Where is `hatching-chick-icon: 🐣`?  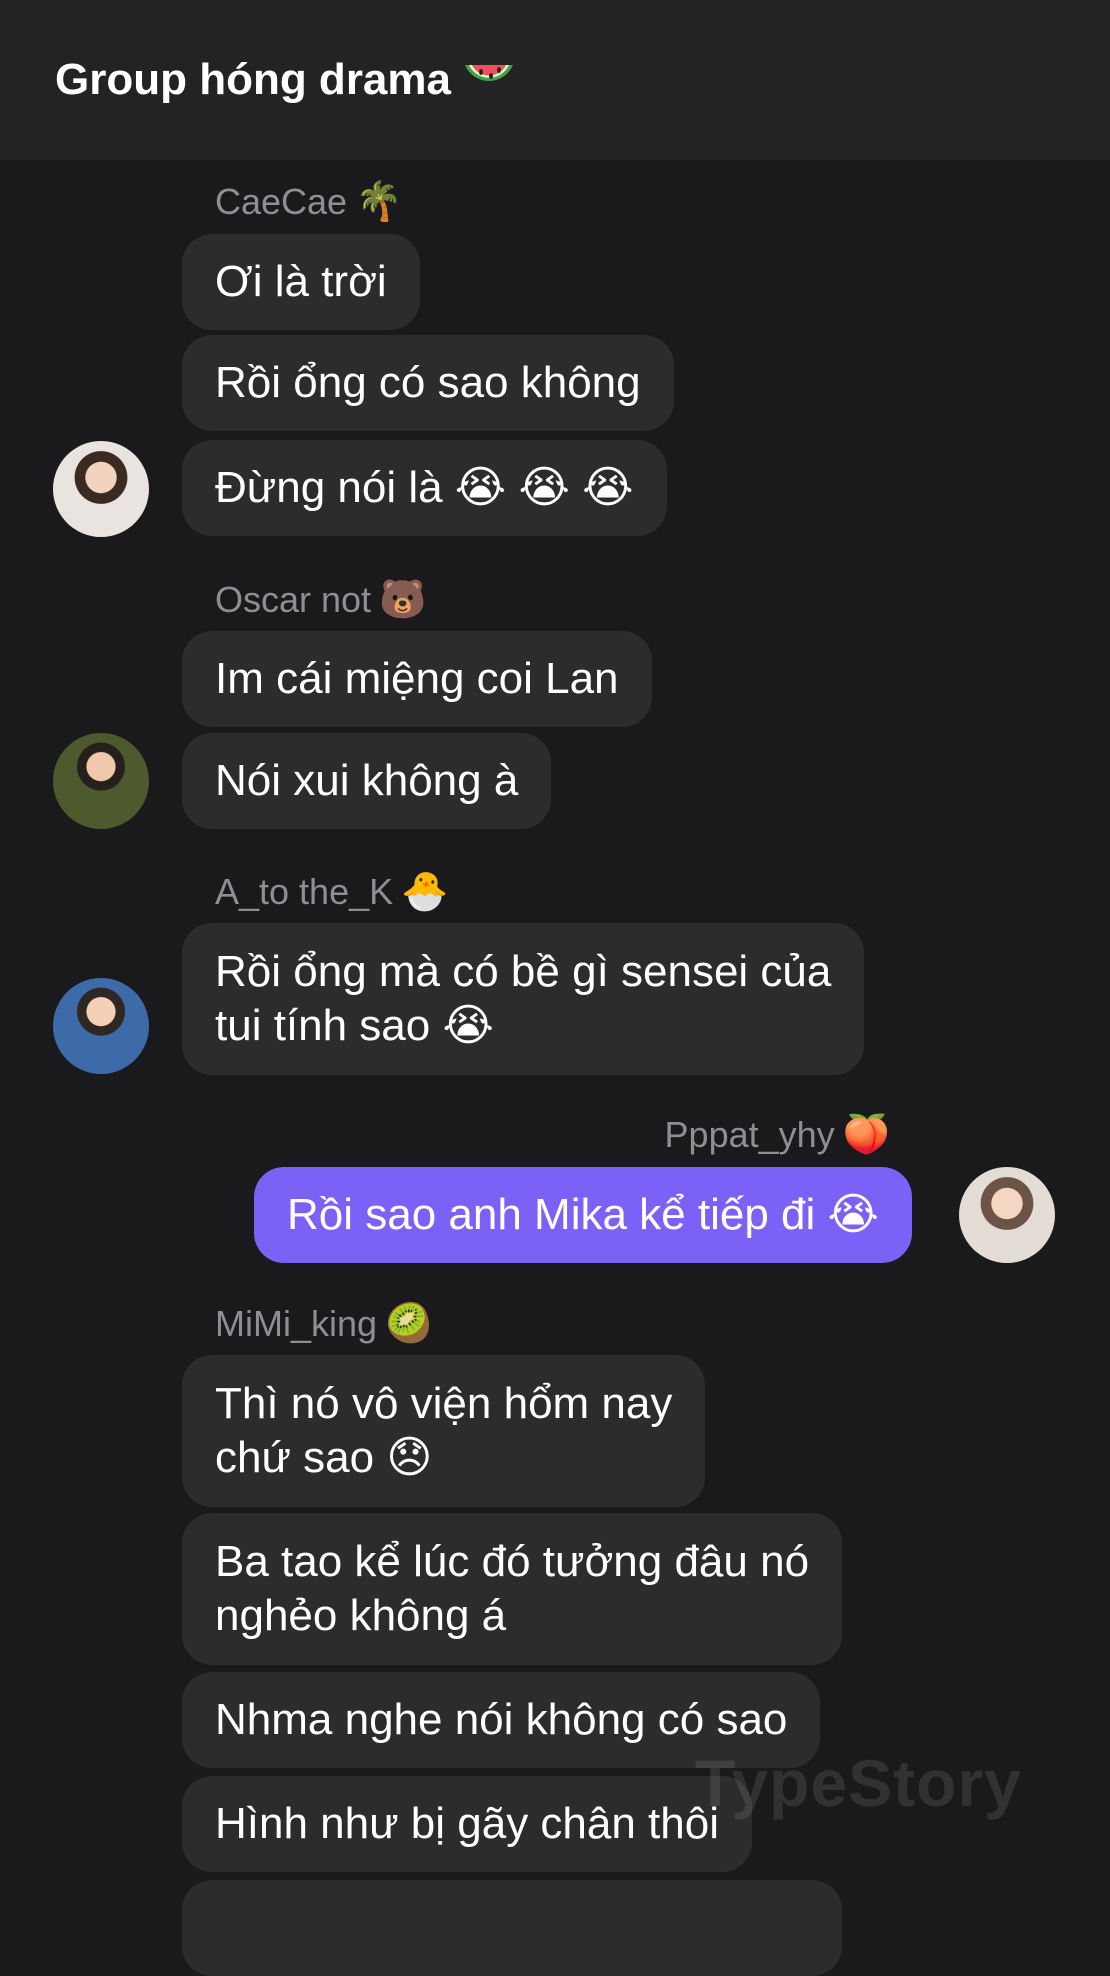
hatching-chick-icon: 🐣 is located at coordinates (425, 892).